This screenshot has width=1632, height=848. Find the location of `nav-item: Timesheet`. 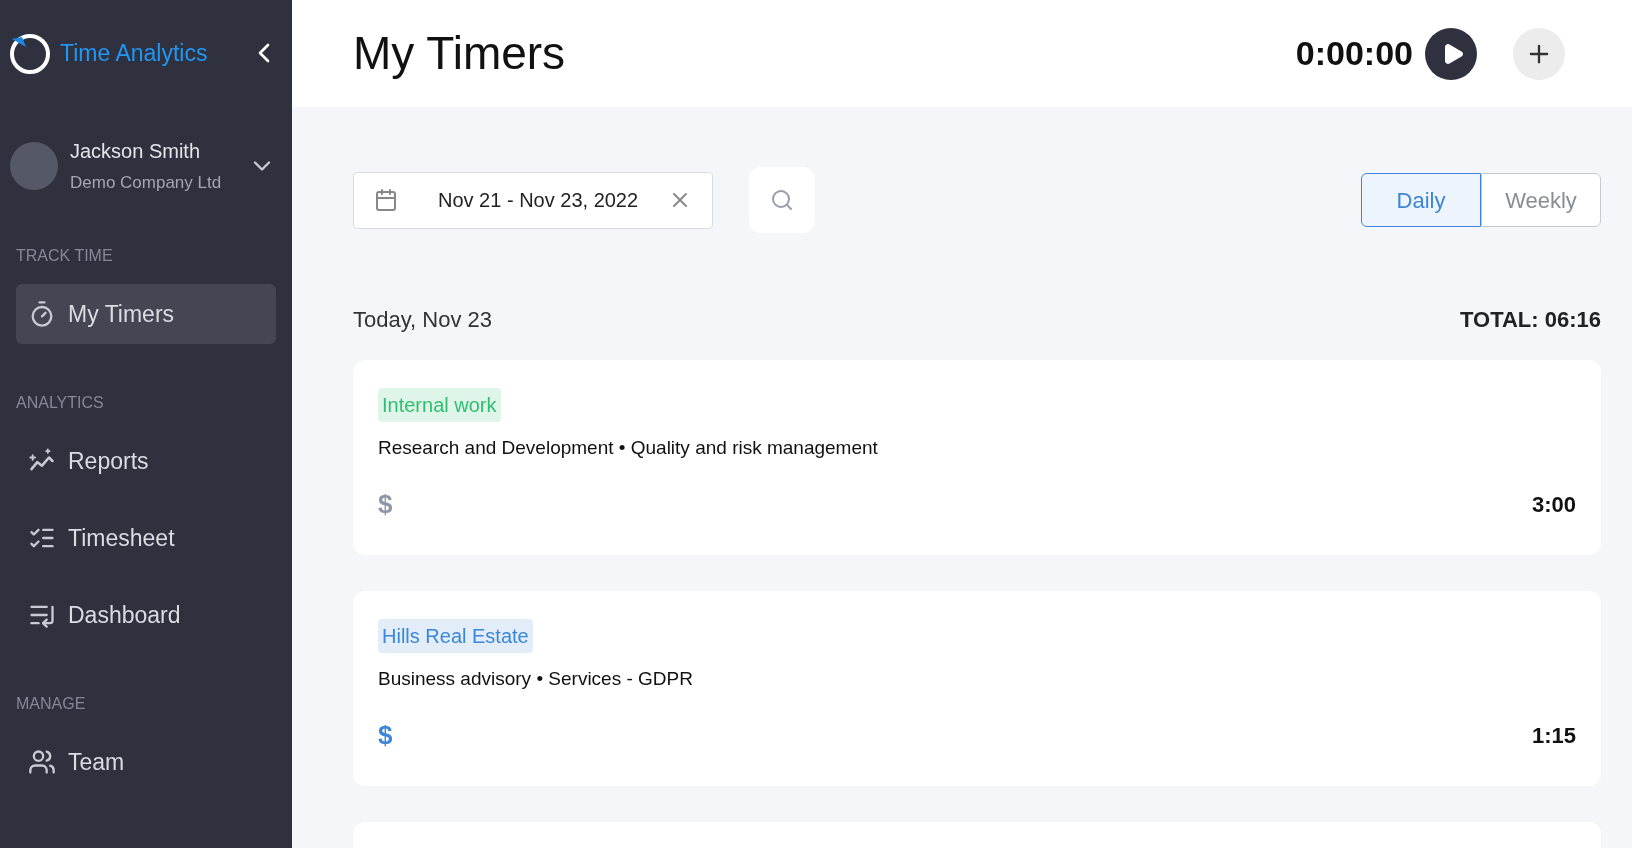

nav-item: Timesheet is located at coordinates (146, 538).